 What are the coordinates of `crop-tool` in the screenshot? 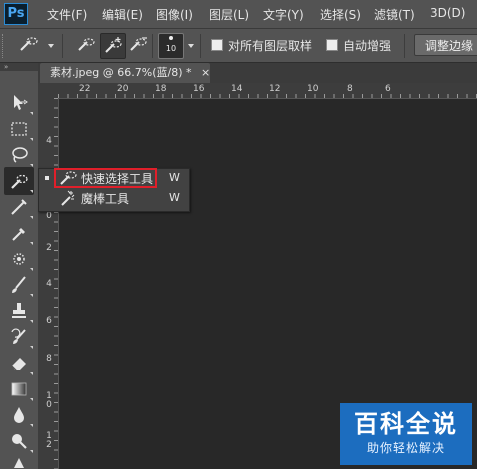 It's located at (19, 207).